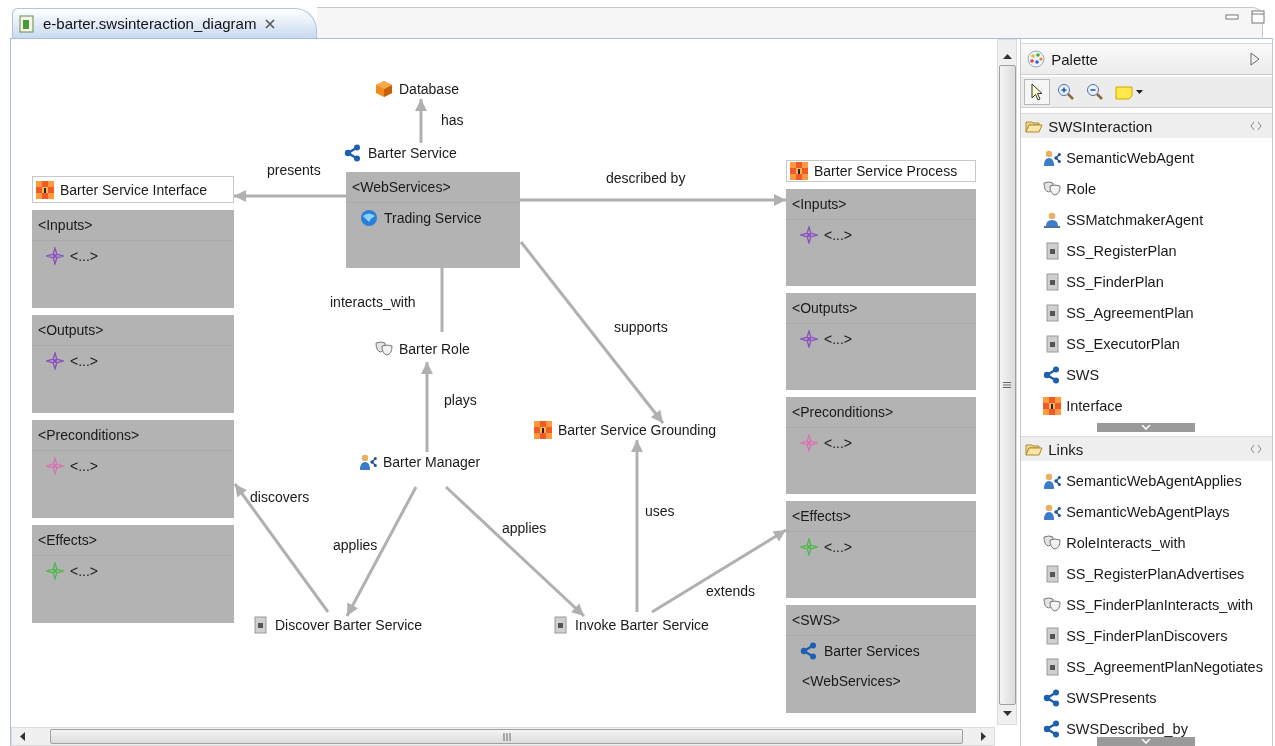  Describe the element at coordinates (1146, 697) in the screenshot. I see `palette-item: SWSPresents` at that location.